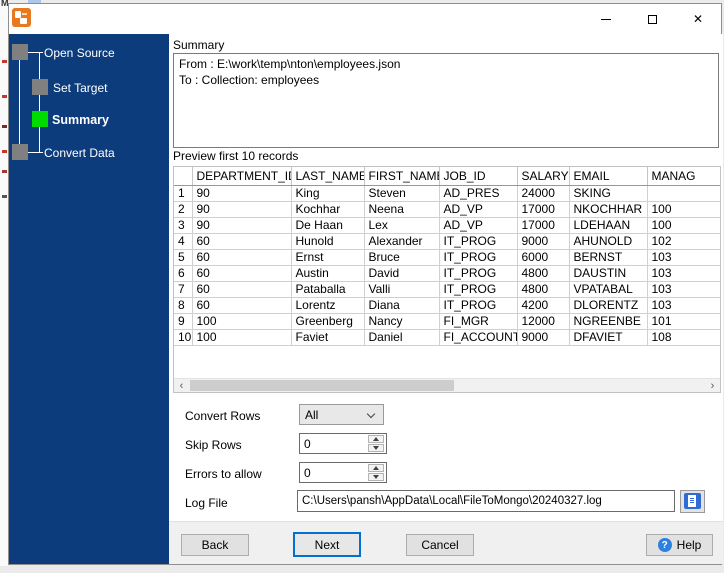 The height and width of the screenshot is (573, 724). I want to click on table-cell: 4800, so click(543, 289).